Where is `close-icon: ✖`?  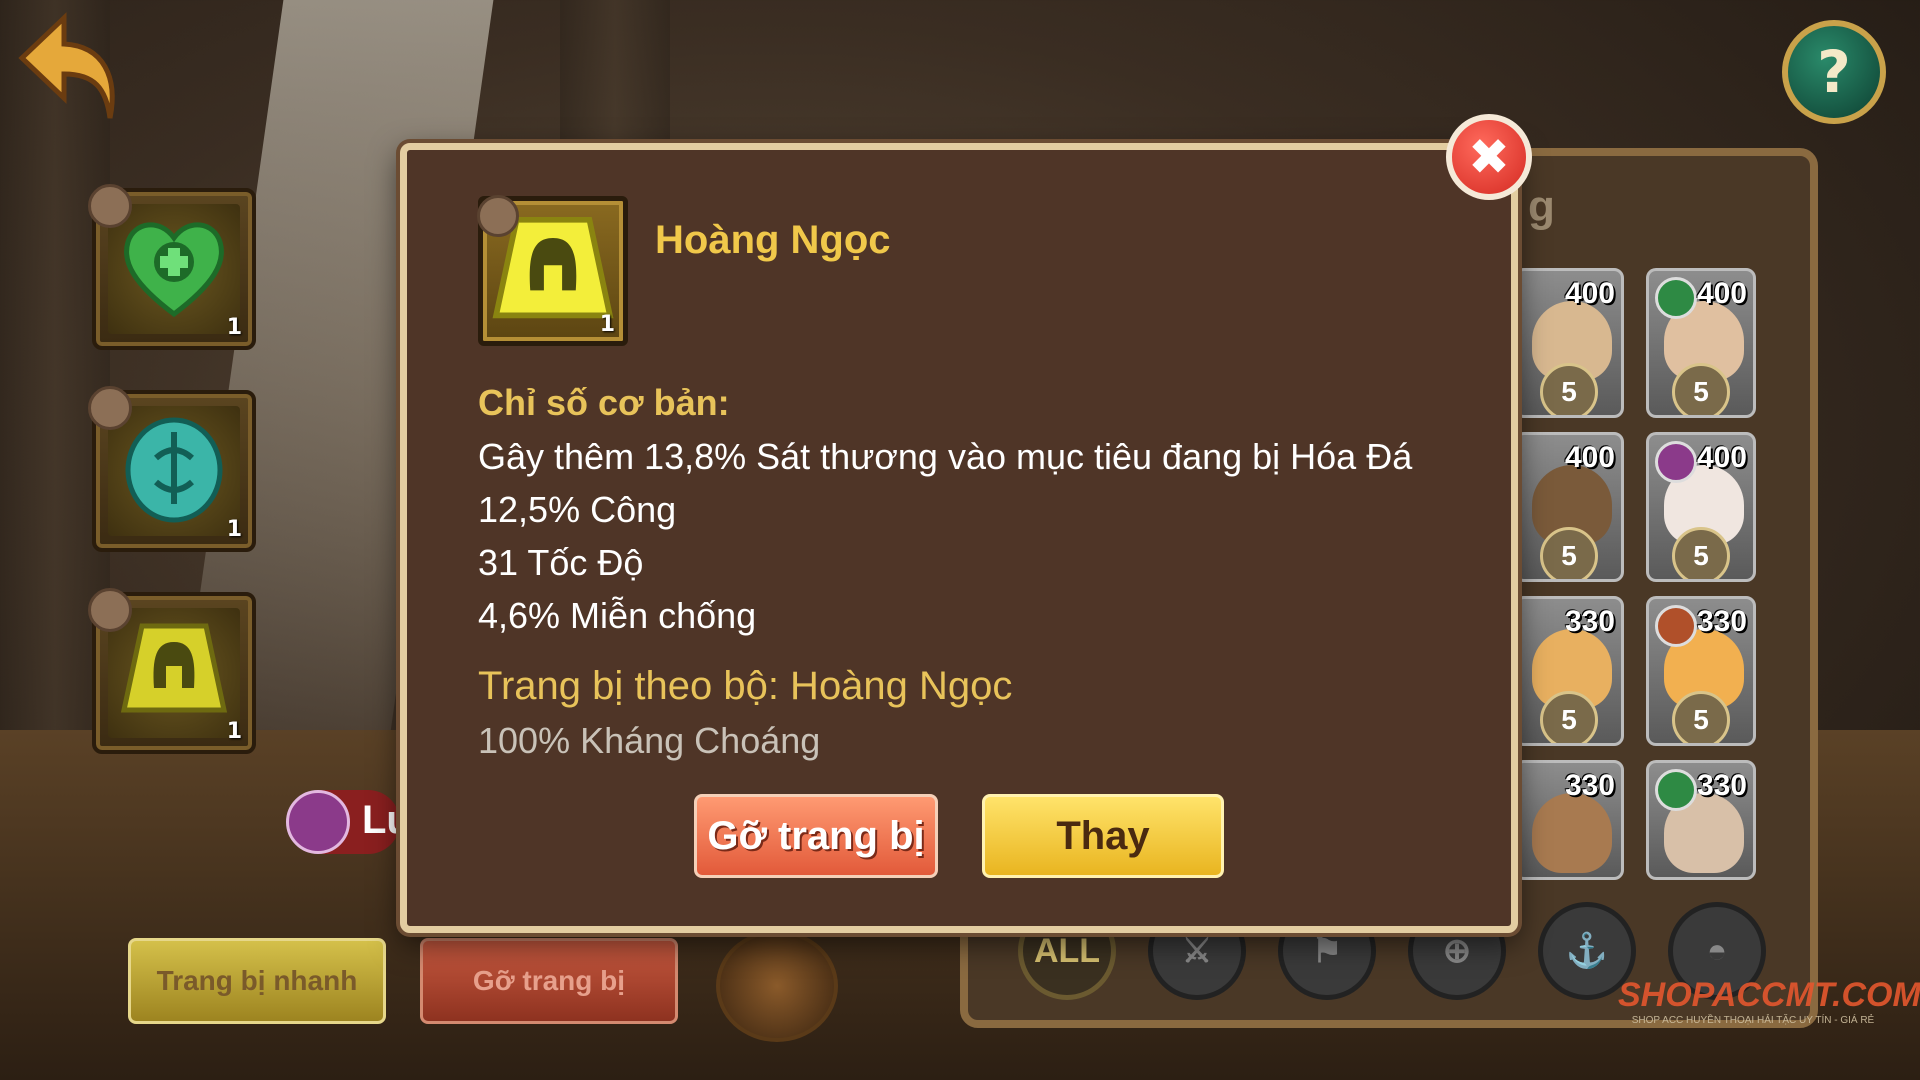 close-icon: ✖ is located at coordinates (1489, 157).